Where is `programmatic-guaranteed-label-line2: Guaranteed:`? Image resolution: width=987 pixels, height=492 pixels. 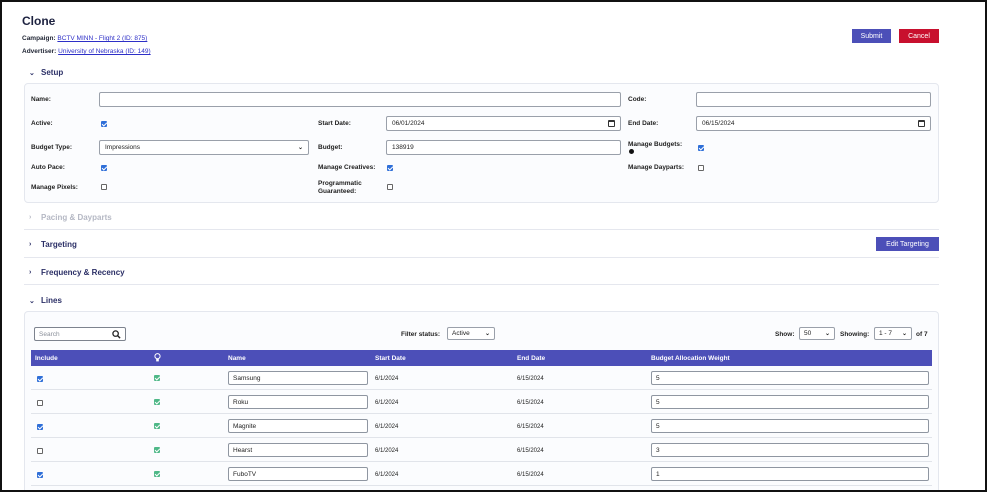
programmatic-guaranteed-label-line2: Guaranteed: is located at coordinates (337, 191).